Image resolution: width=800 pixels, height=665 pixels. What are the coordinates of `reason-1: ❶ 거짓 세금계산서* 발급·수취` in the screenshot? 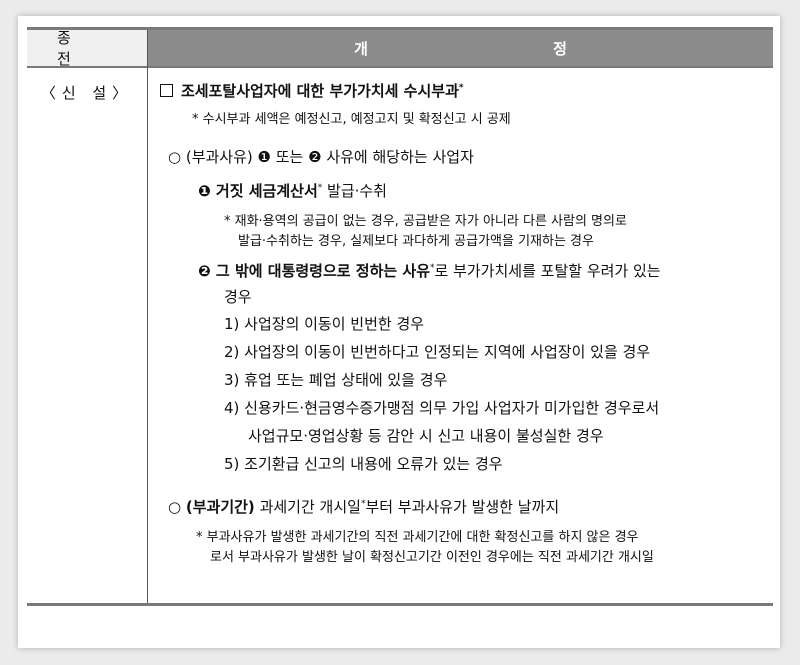 It's located at (292, 190).